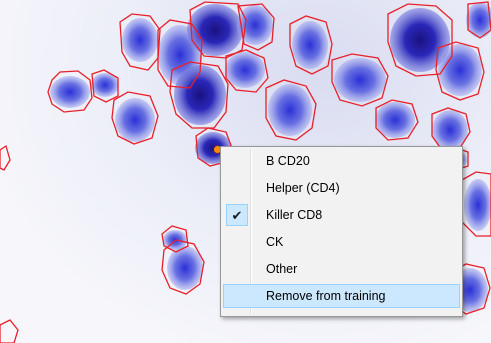  What do you see at coordinates (303, 188) in the screenshot?
I see `menu-item-label: Helper (CD4)` at bounding box center [303, 188].